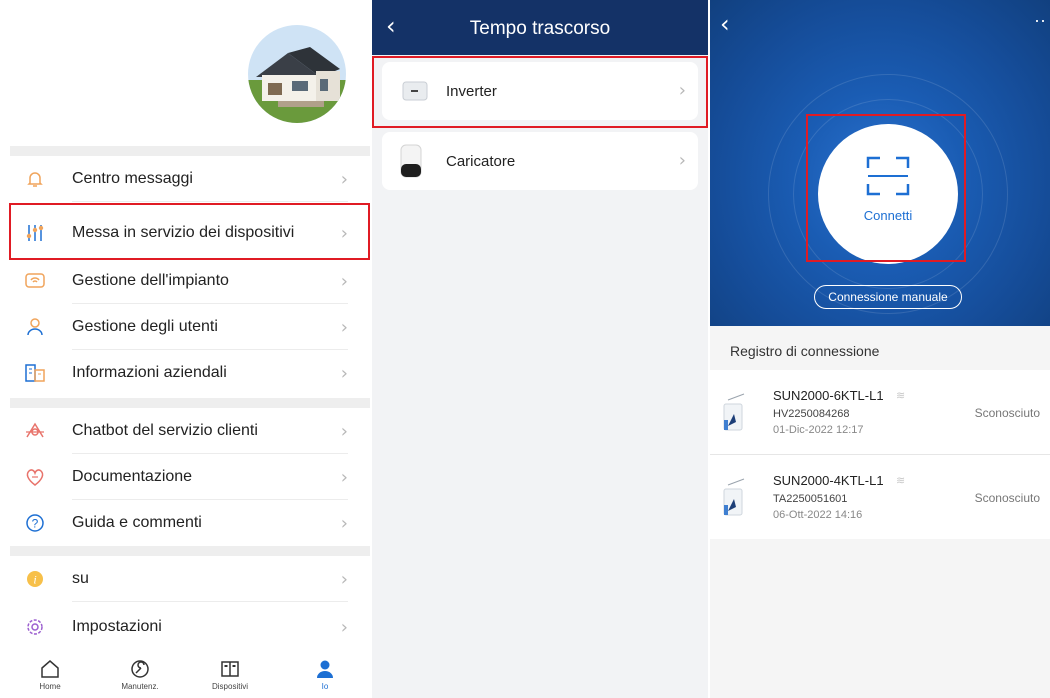 The image size is (1050, 698). What do you see at coordinates (888, 215) in the screenshot?
I see `connect-label: Connetti` at bounding box center [888, 215].